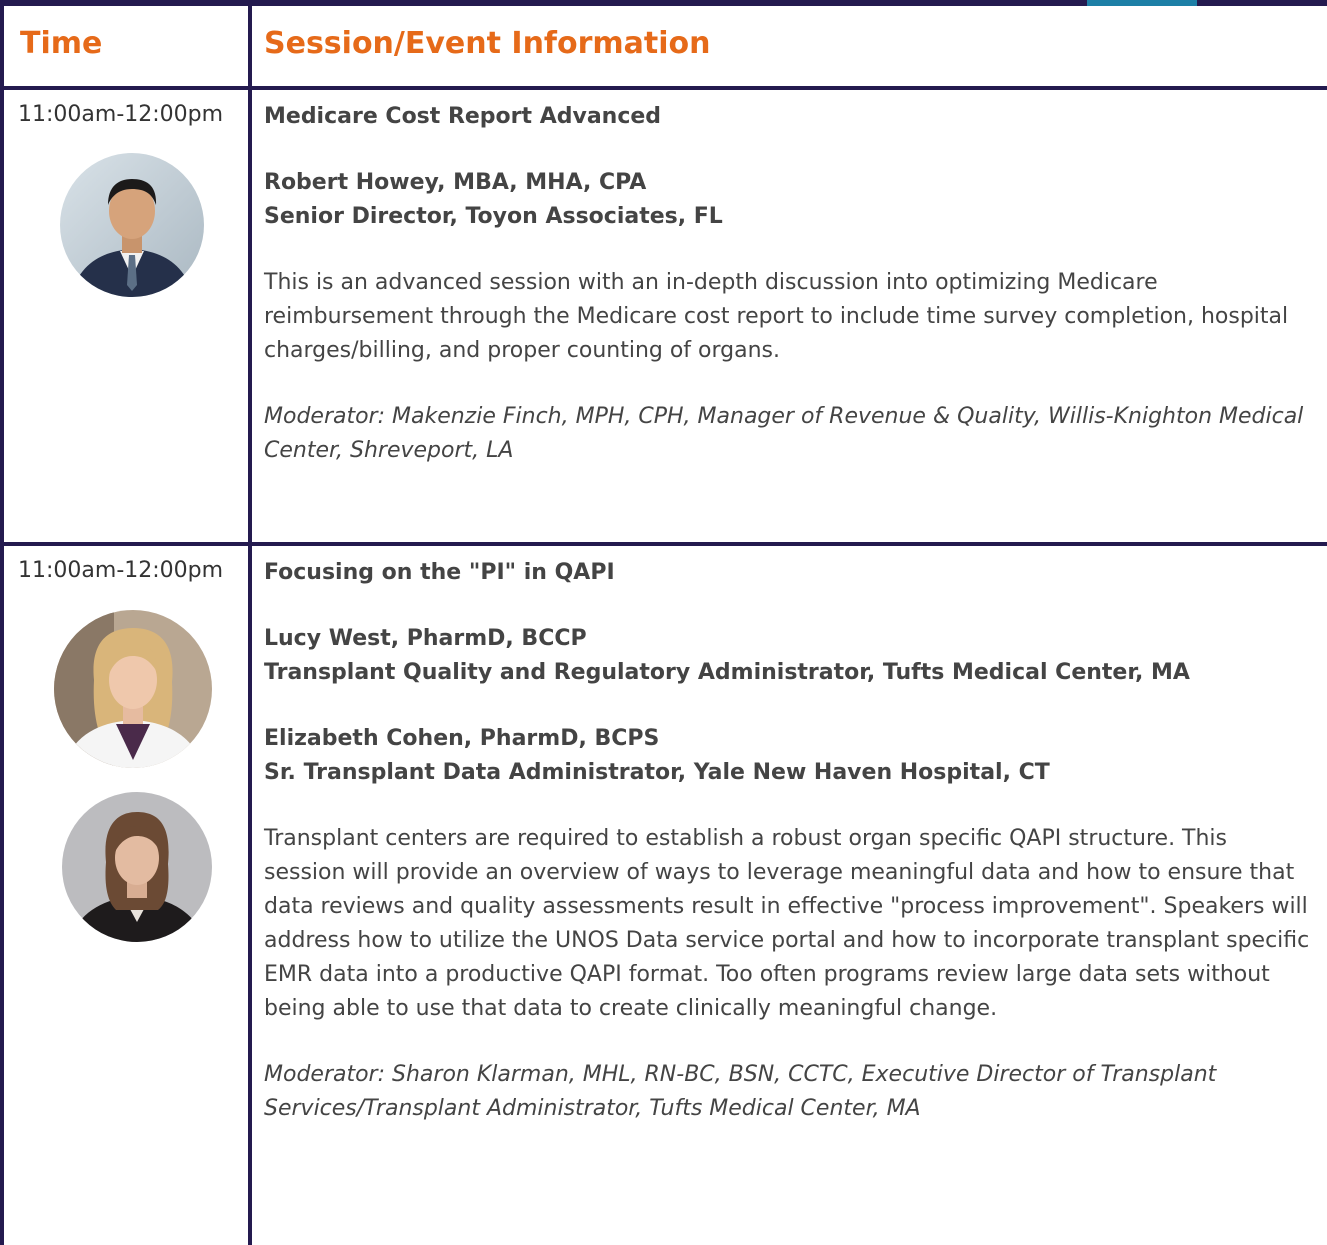 The width and height of the screenshot is (1327, 1245). Describe the element at coordinates (439, 572) in the screenshot. I see `session-title: Focusing on the "PI" in QAPI` at that location.